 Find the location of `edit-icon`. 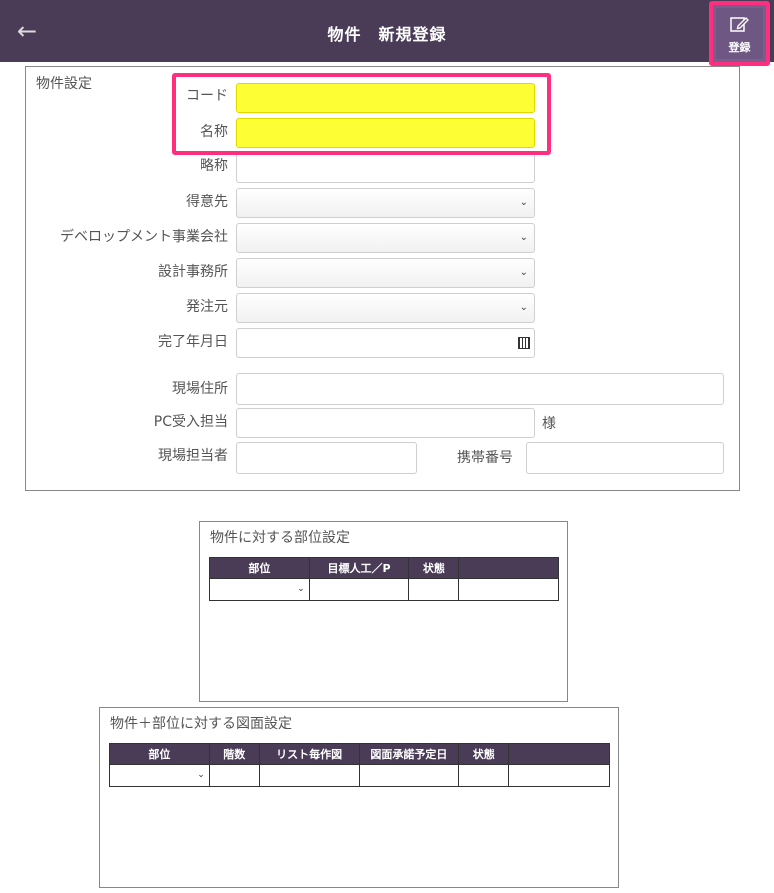

edit-icon is located at coordinates (739, 24).